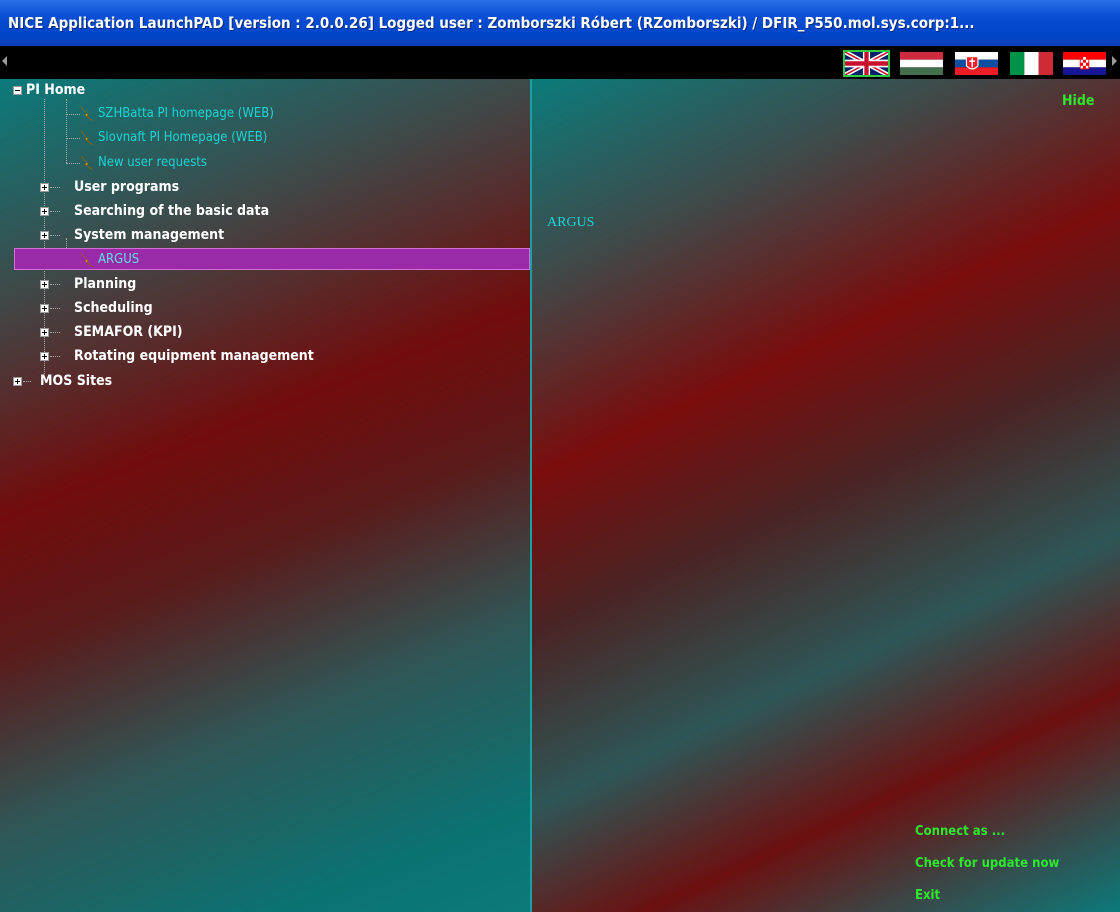  Describe the element at coordinates (194, 356) in the screenshot. I see `tree-node-label: Rotating equipment management` at that location.